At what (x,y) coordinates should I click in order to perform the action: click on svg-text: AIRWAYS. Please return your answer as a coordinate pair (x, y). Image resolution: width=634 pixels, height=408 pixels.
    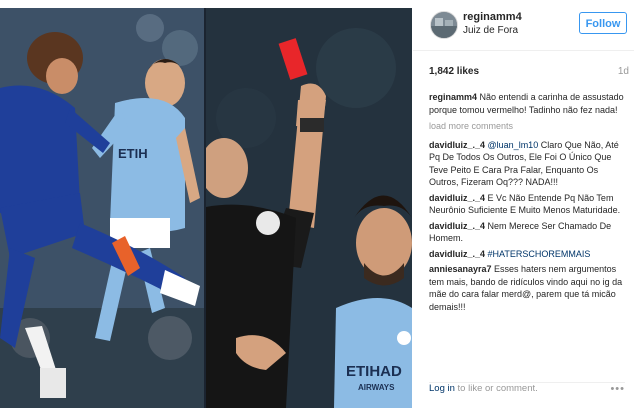
    Looking at the image, I should click on (376, 387).